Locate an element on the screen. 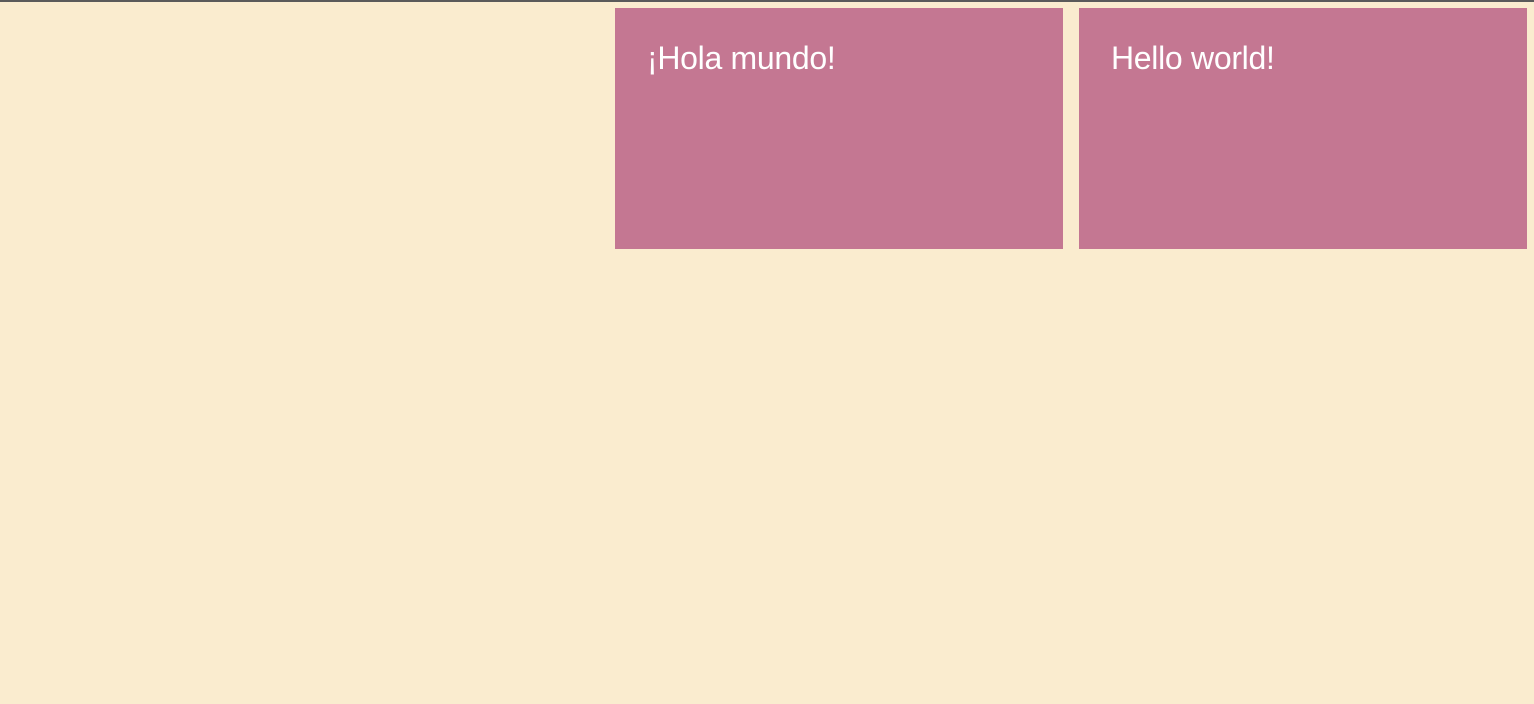  card-text: ¡Hola mundo! is located at coordinates (741, 58).